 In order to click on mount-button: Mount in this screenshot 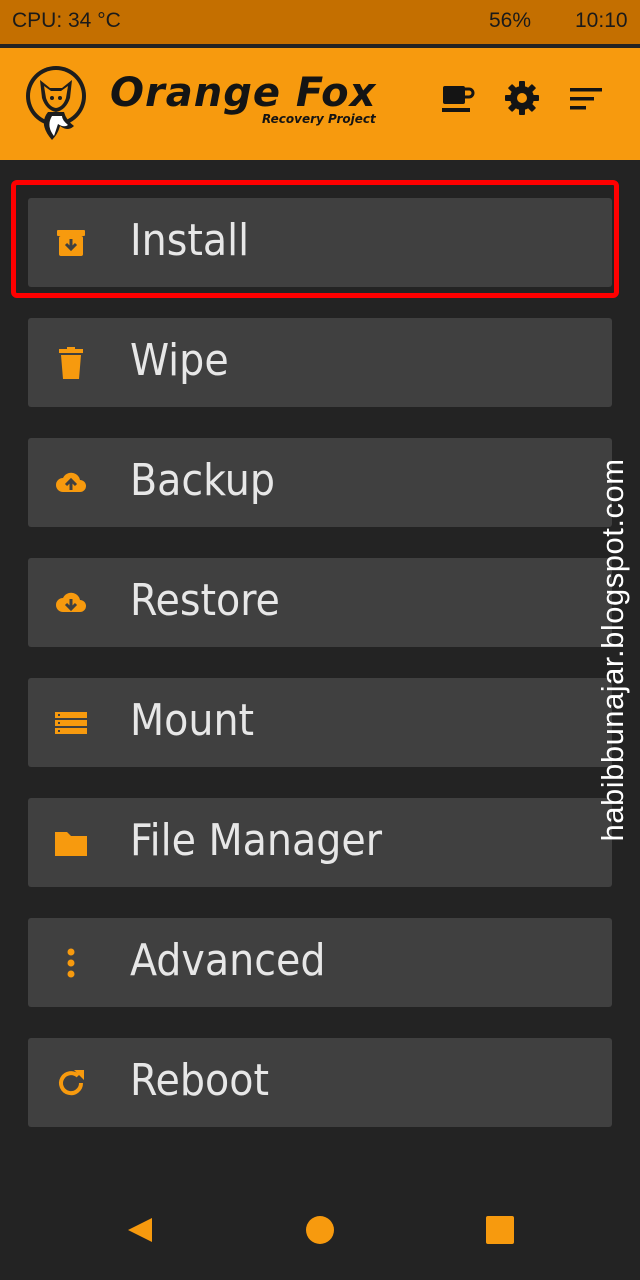, I will do `click(320, 722)`.